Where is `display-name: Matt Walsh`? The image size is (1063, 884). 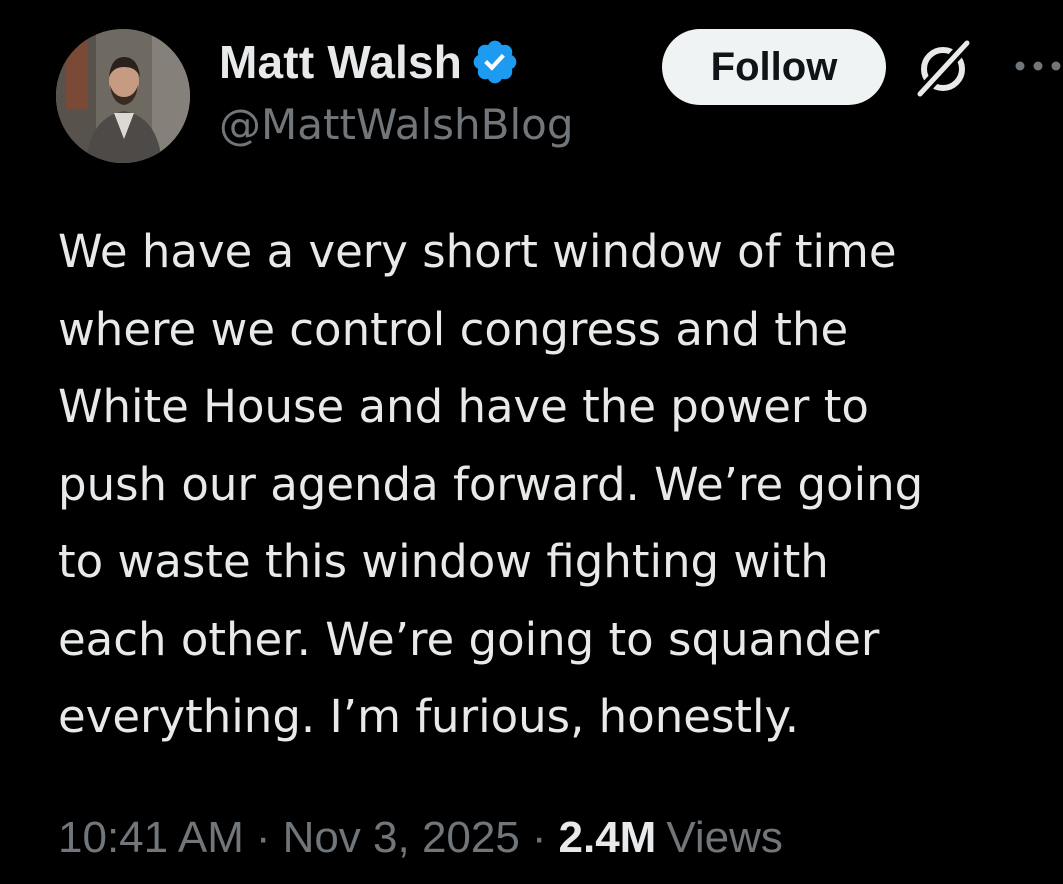 display-name: Matt Walsh is located at coordinates (340, 62).